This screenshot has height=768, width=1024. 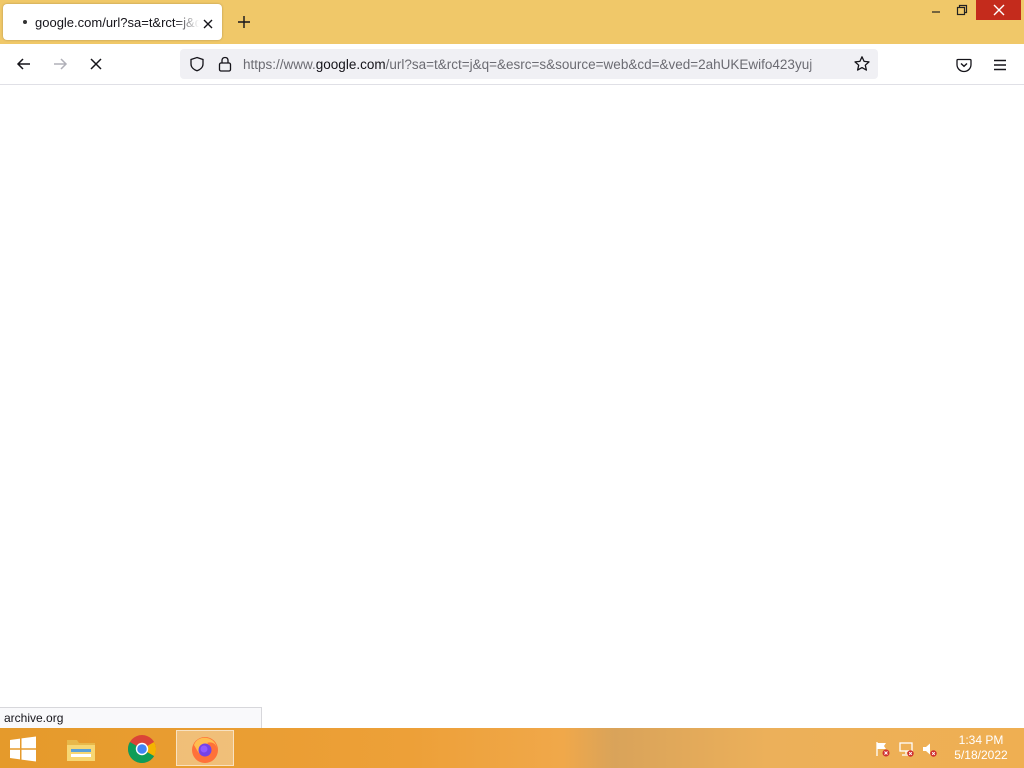 What do you see at coordinates (279, 64) in the screenshot?
I see `url-prefix: https://www.` at bounding box center [279, 64].